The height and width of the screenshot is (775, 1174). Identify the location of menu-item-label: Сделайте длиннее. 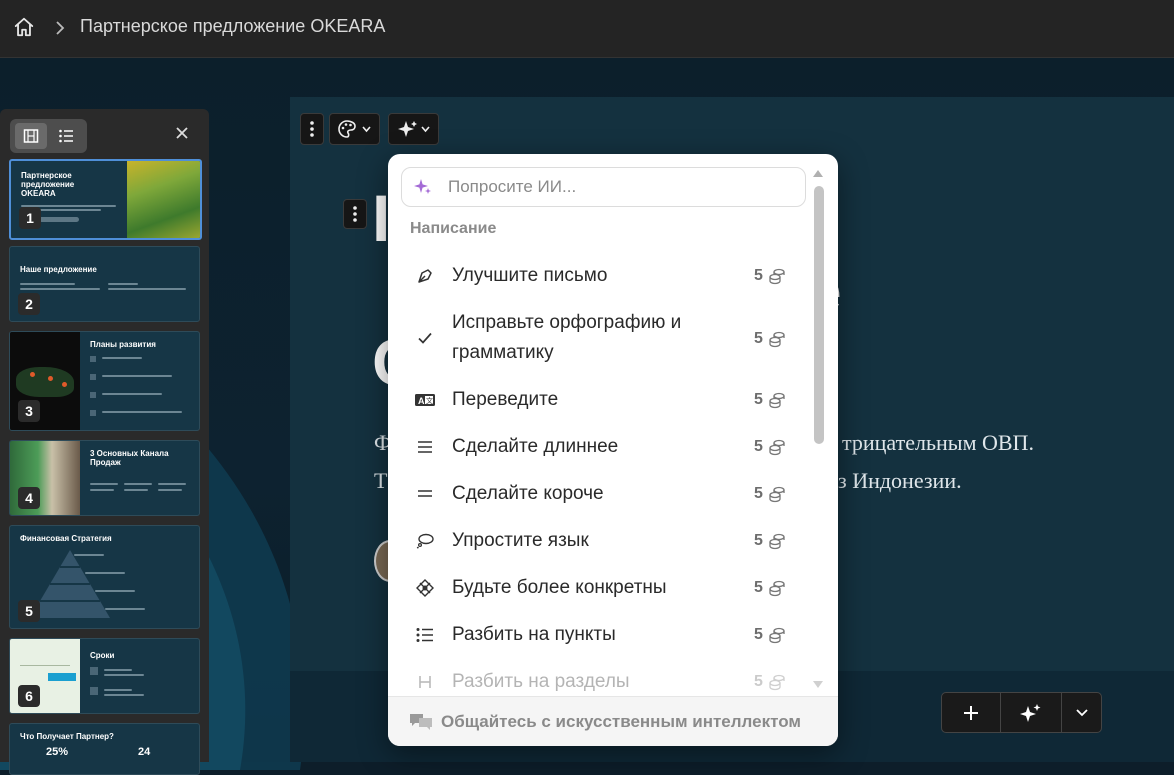
(535, 446).